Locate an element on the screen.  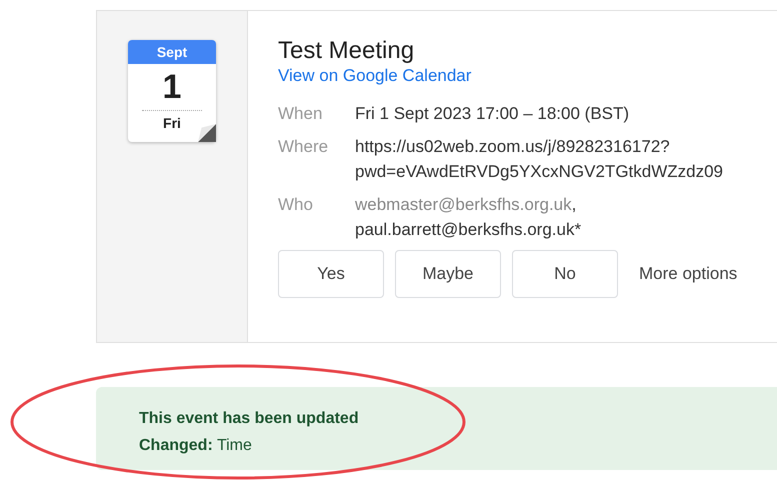
calendar-weekday: Fri is located at coordinates (172, 123).